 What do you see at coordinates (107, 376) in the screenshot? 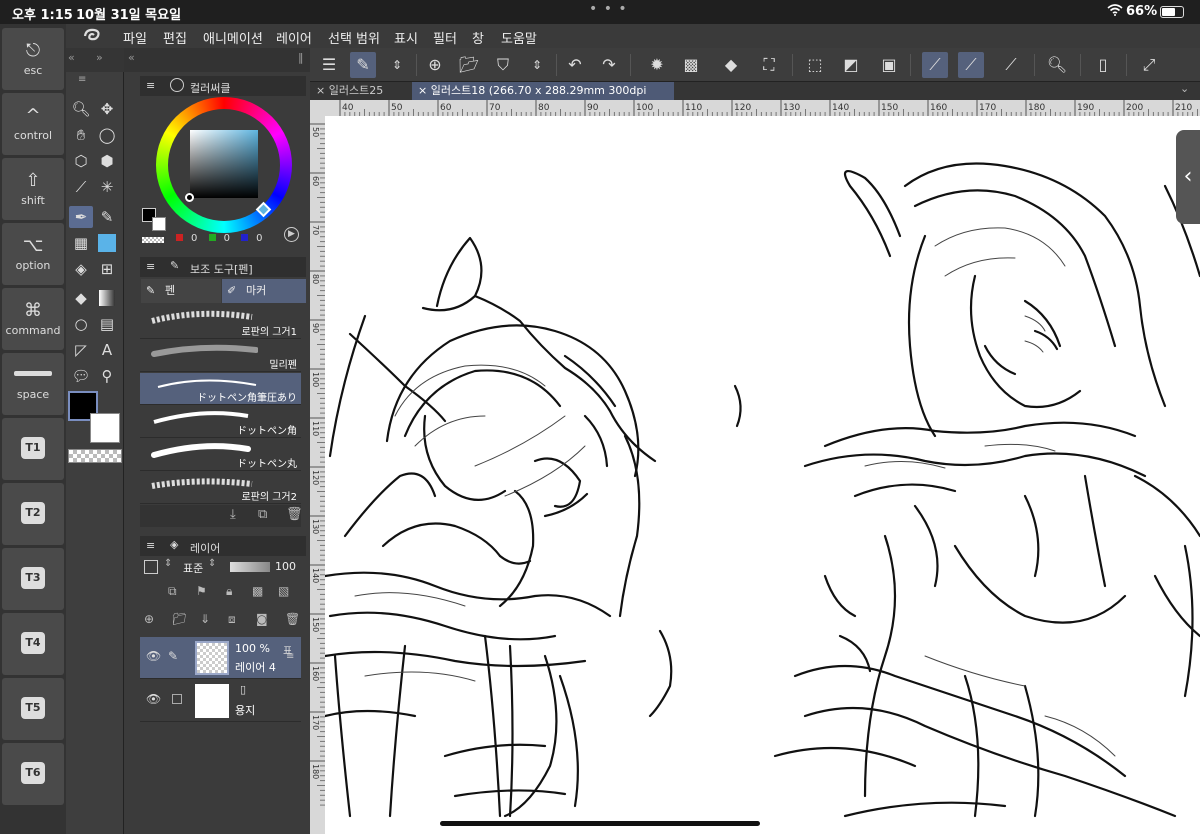
I see `correction-tool-icon: ⚲` at bounding box center [107, 376].